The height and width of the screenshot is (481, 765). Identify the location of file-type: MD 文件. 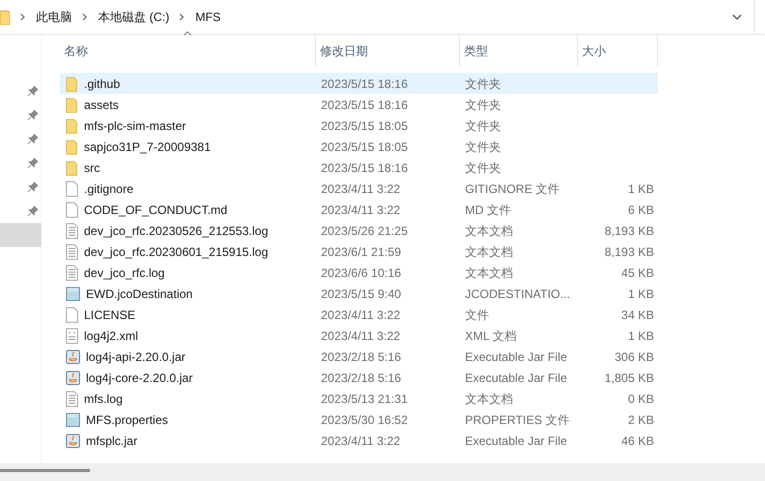
(488, 210).